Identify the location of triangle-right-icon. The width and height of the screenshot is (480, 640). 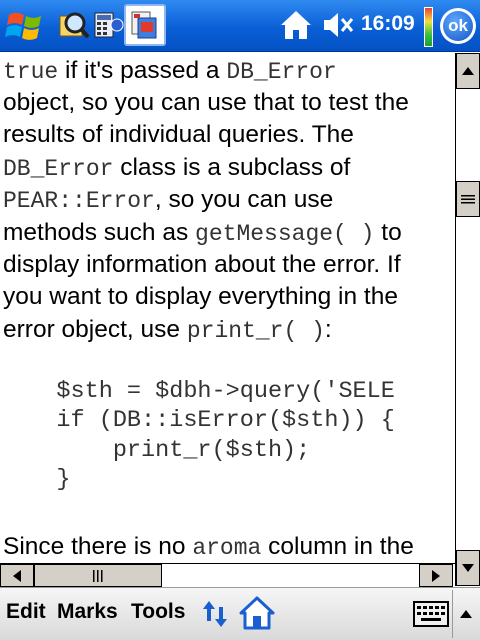
(436, 575).